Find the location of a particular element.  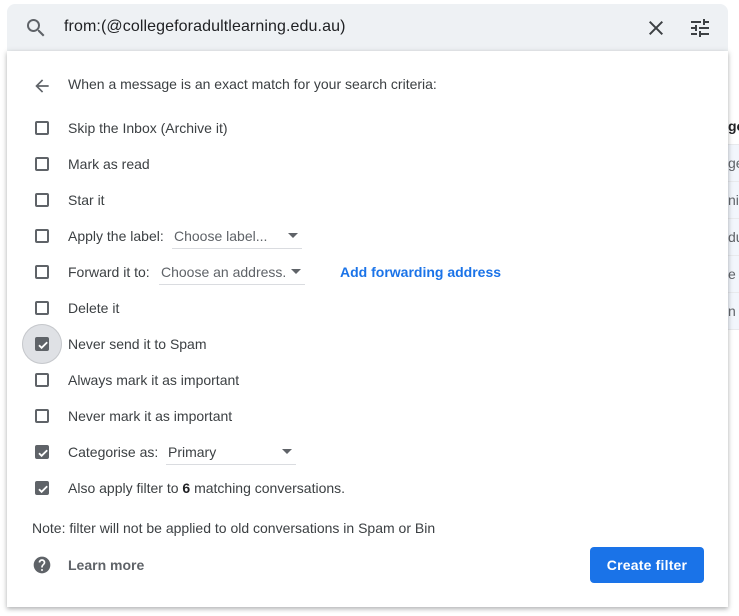

tune-icon is located at coordinates (700, 28).